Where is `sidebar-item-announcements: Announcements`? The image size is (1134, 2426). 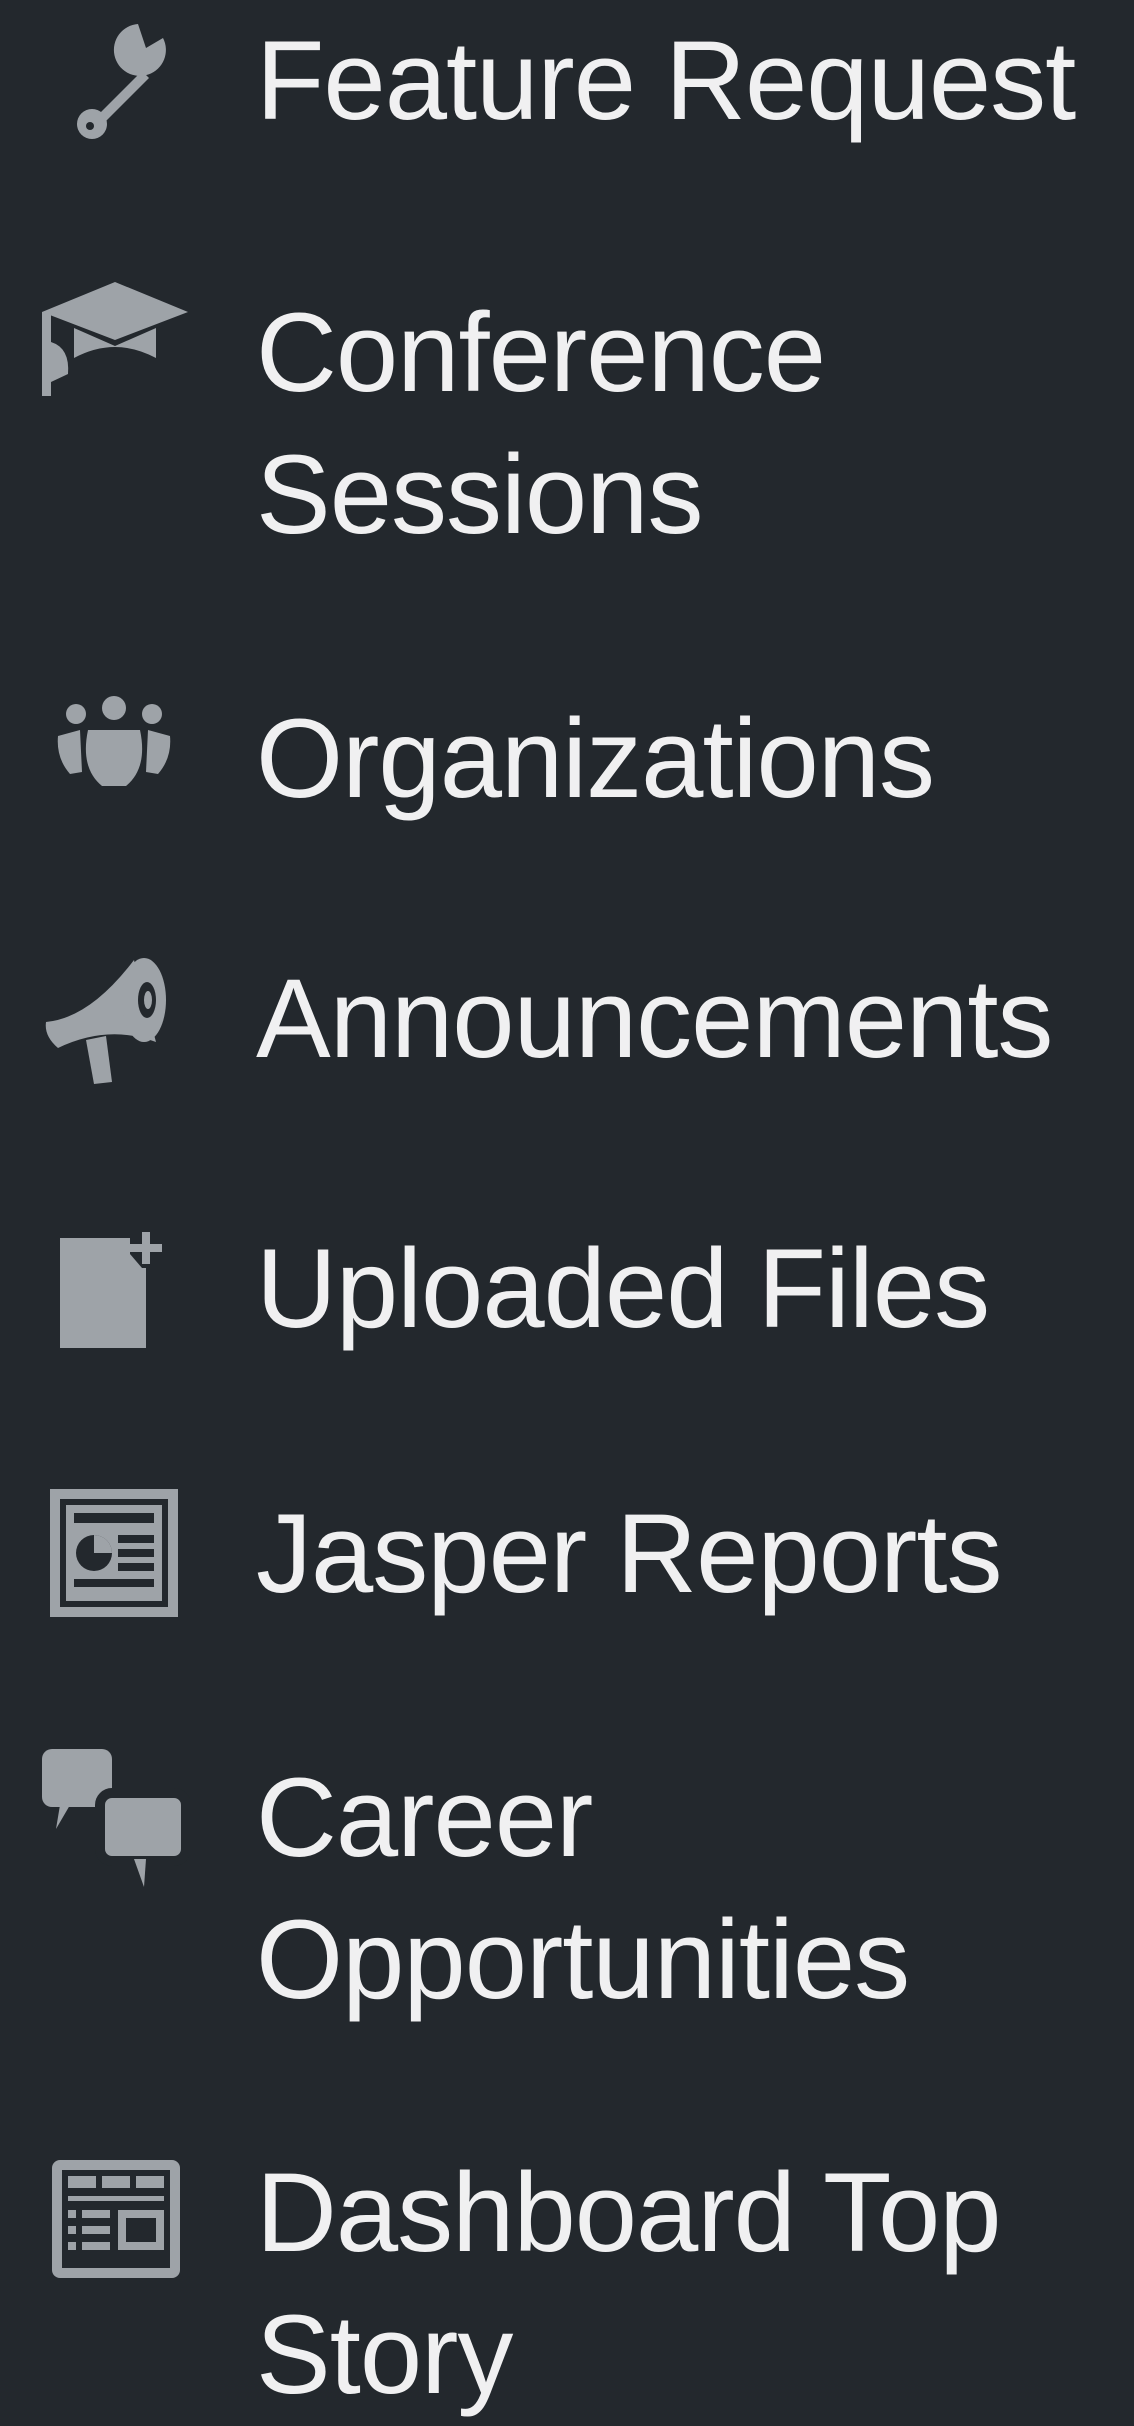
sidebar-item-announcements: Announcements is located at coordinates (567, 1015).